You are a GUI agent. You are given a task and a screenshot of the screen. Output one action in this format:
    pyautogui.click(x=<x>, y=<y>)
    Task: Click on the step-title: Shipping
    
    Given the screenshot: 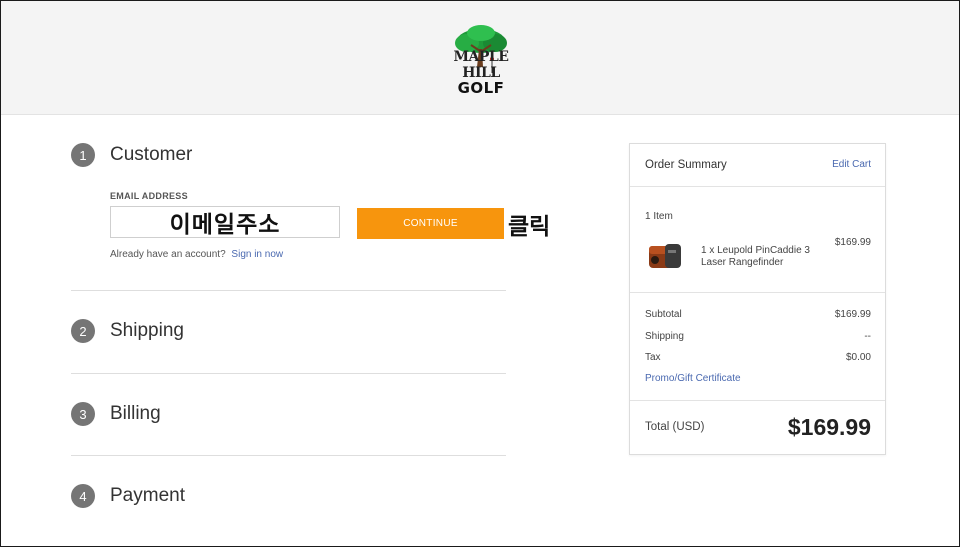 What is the action you would take?
    pyautogui.click(x=147, y=330)
    